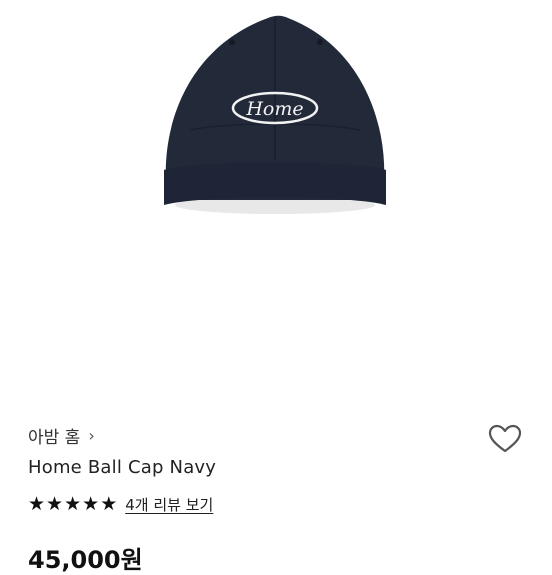 The image size is (552, 575). What do you see at coordinates (274, 109) in the screenshot?
I see `logo-text: Home` at bounding box center [274, 109].